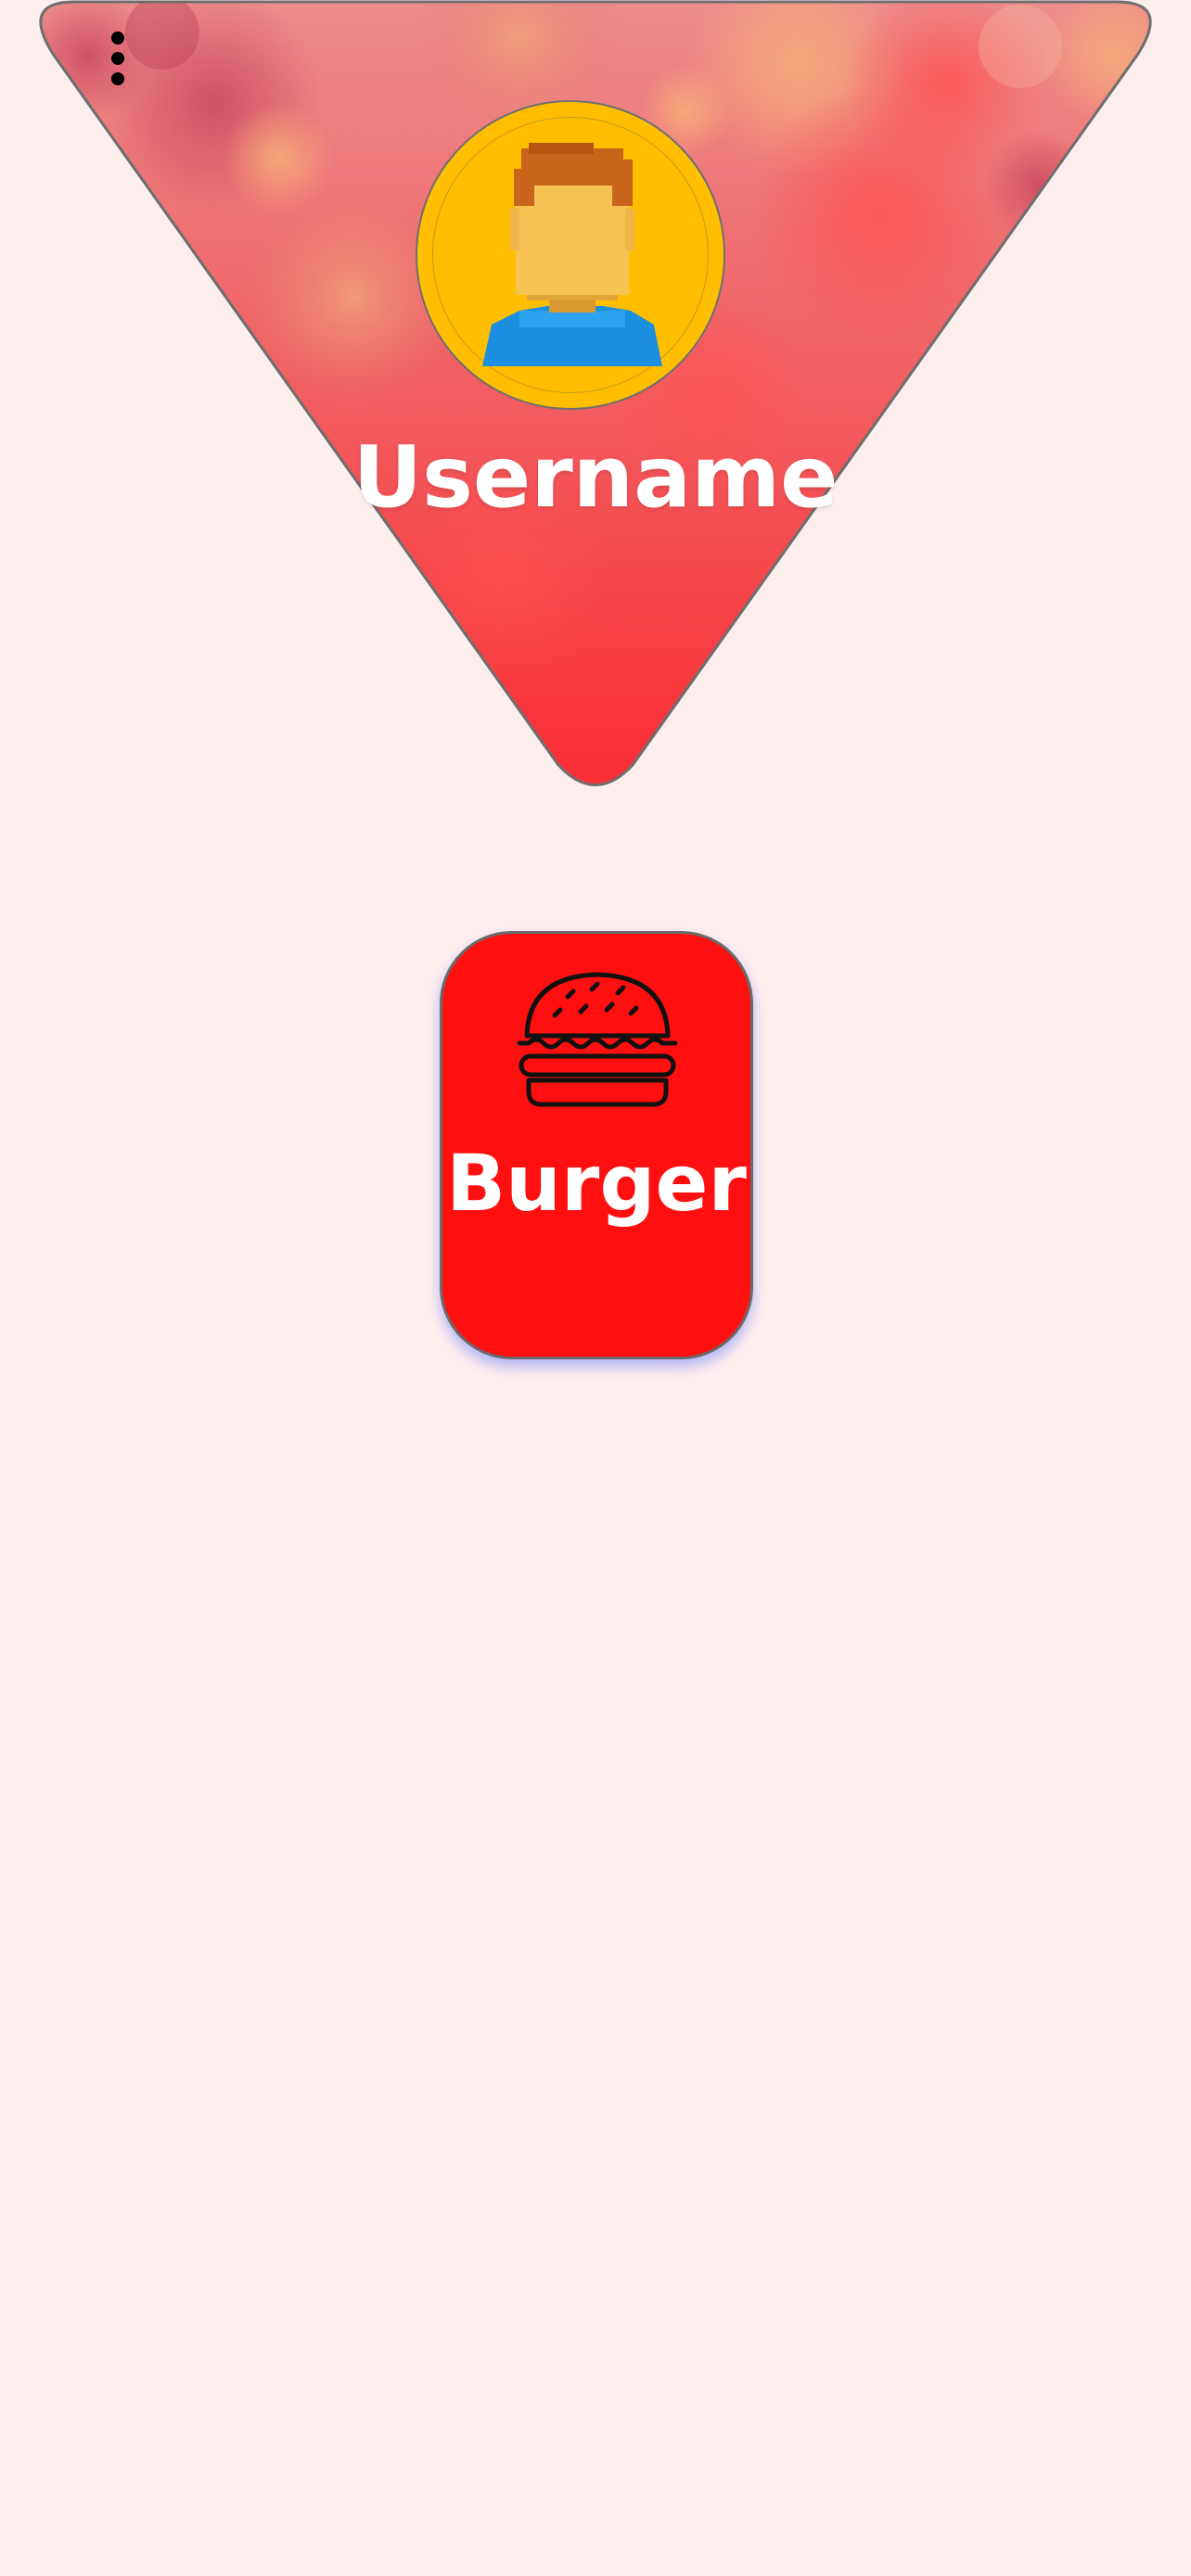  I want to click on more-vertical-icon, so click(117, 38).